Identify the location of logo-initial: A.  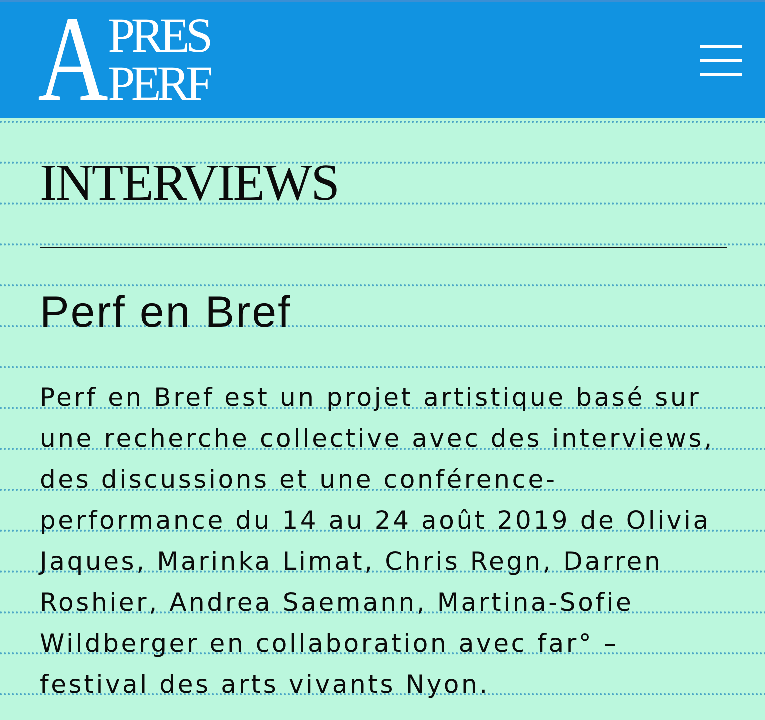
(73, 60).